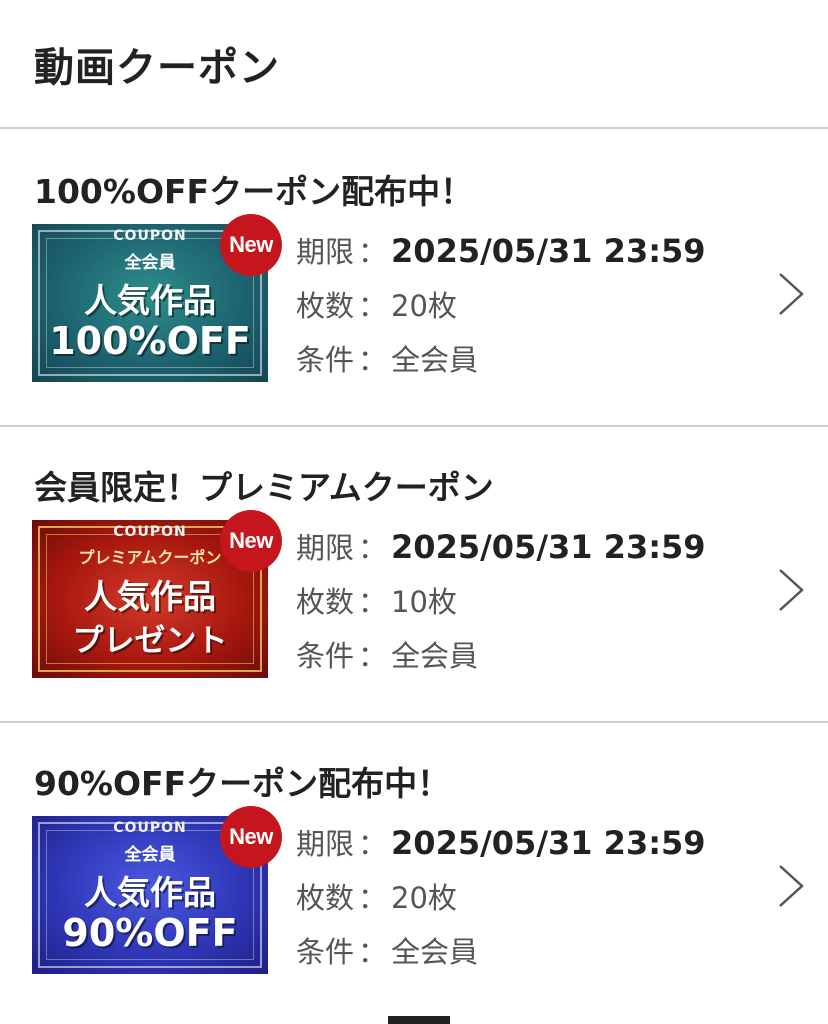  What do you see at coordinates (264, 487) in the screenshot?
I see `coupon-title: 会員限定！プレミアムクーポン` at bounding box center [264, 487].